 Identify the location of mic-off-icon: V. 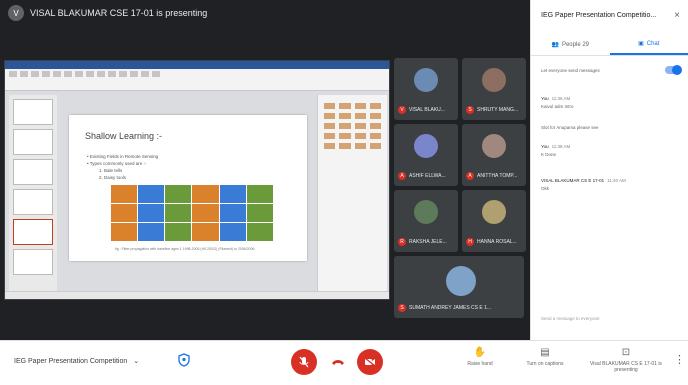
(402, 110).